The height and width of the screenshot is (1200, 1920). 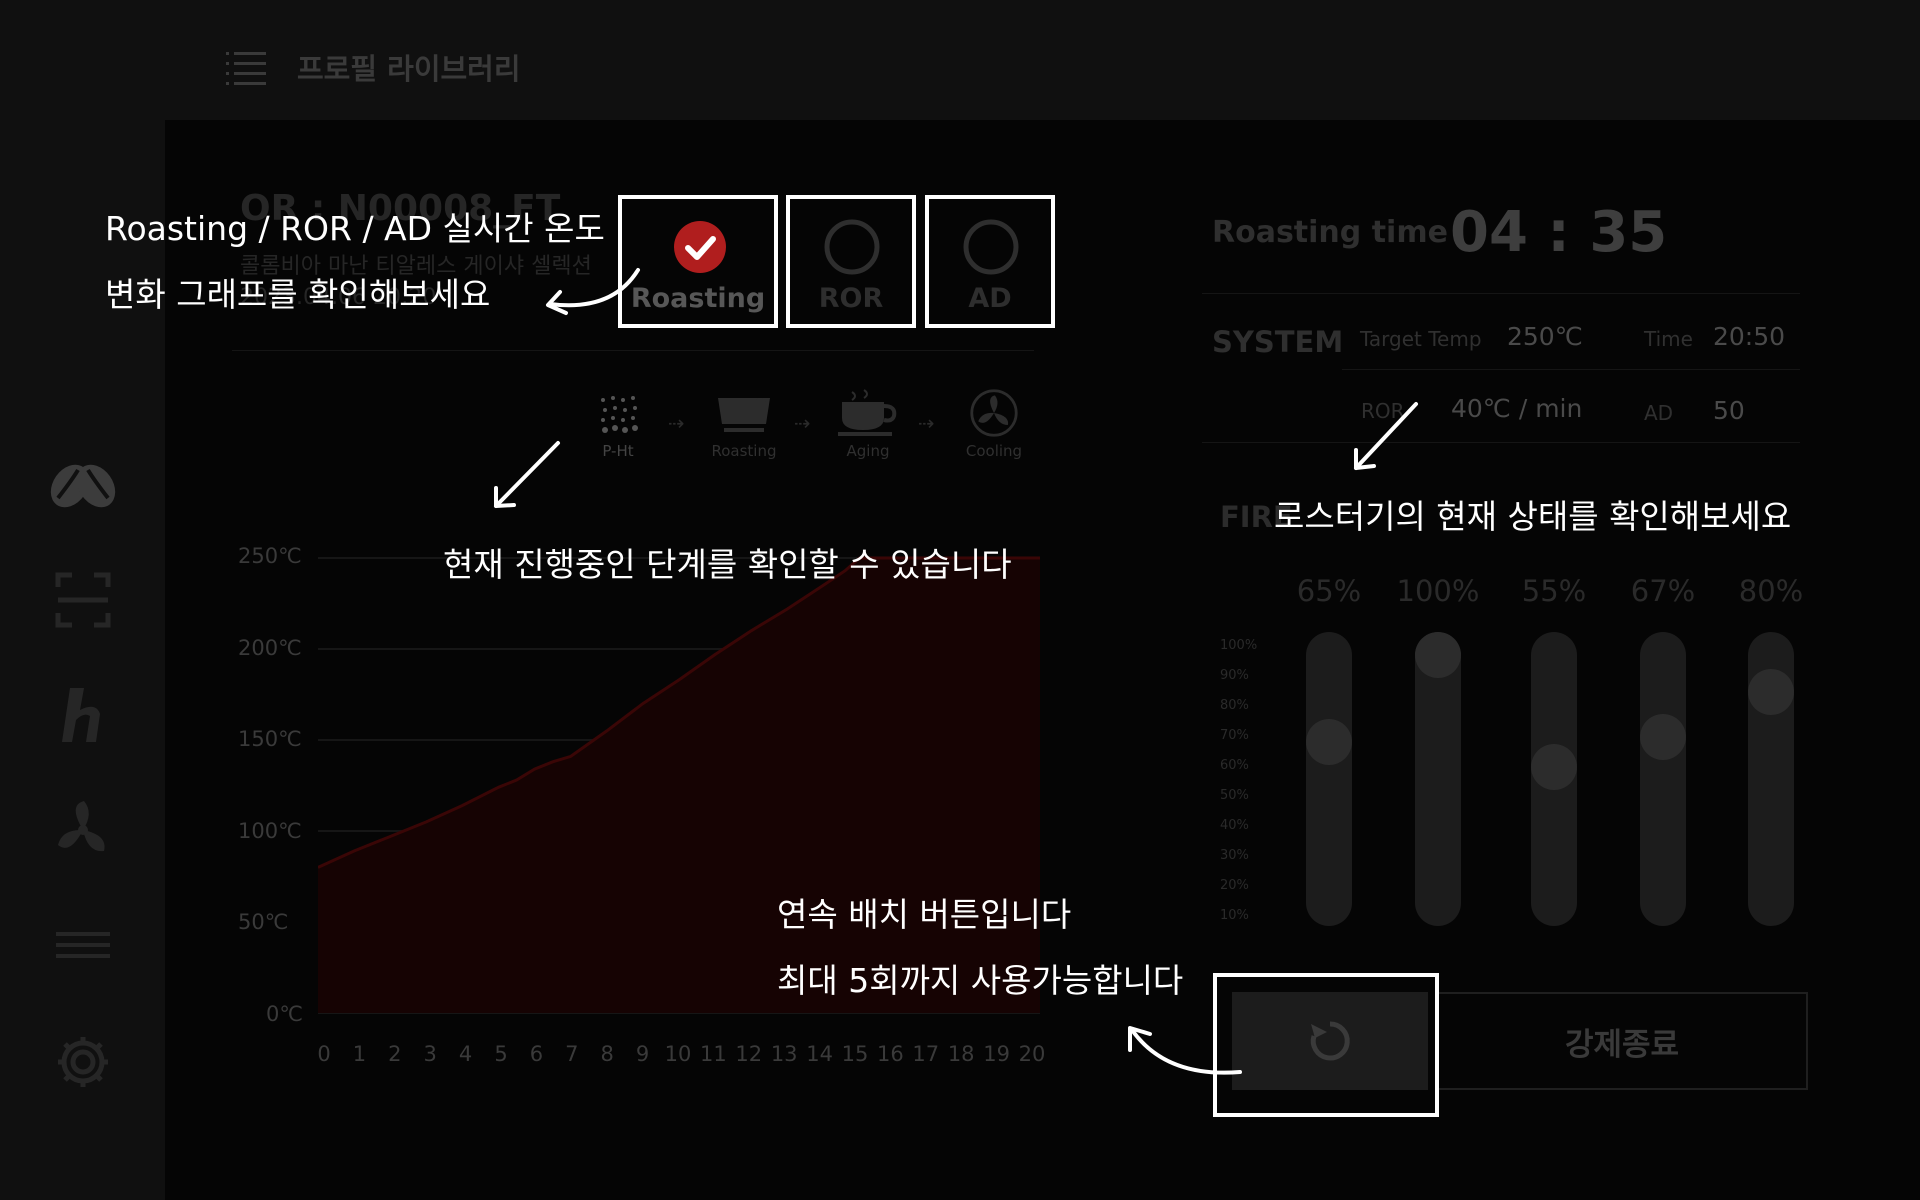 I want to click on target-temp-label: Target Temp, so click(x=1421, y=339).